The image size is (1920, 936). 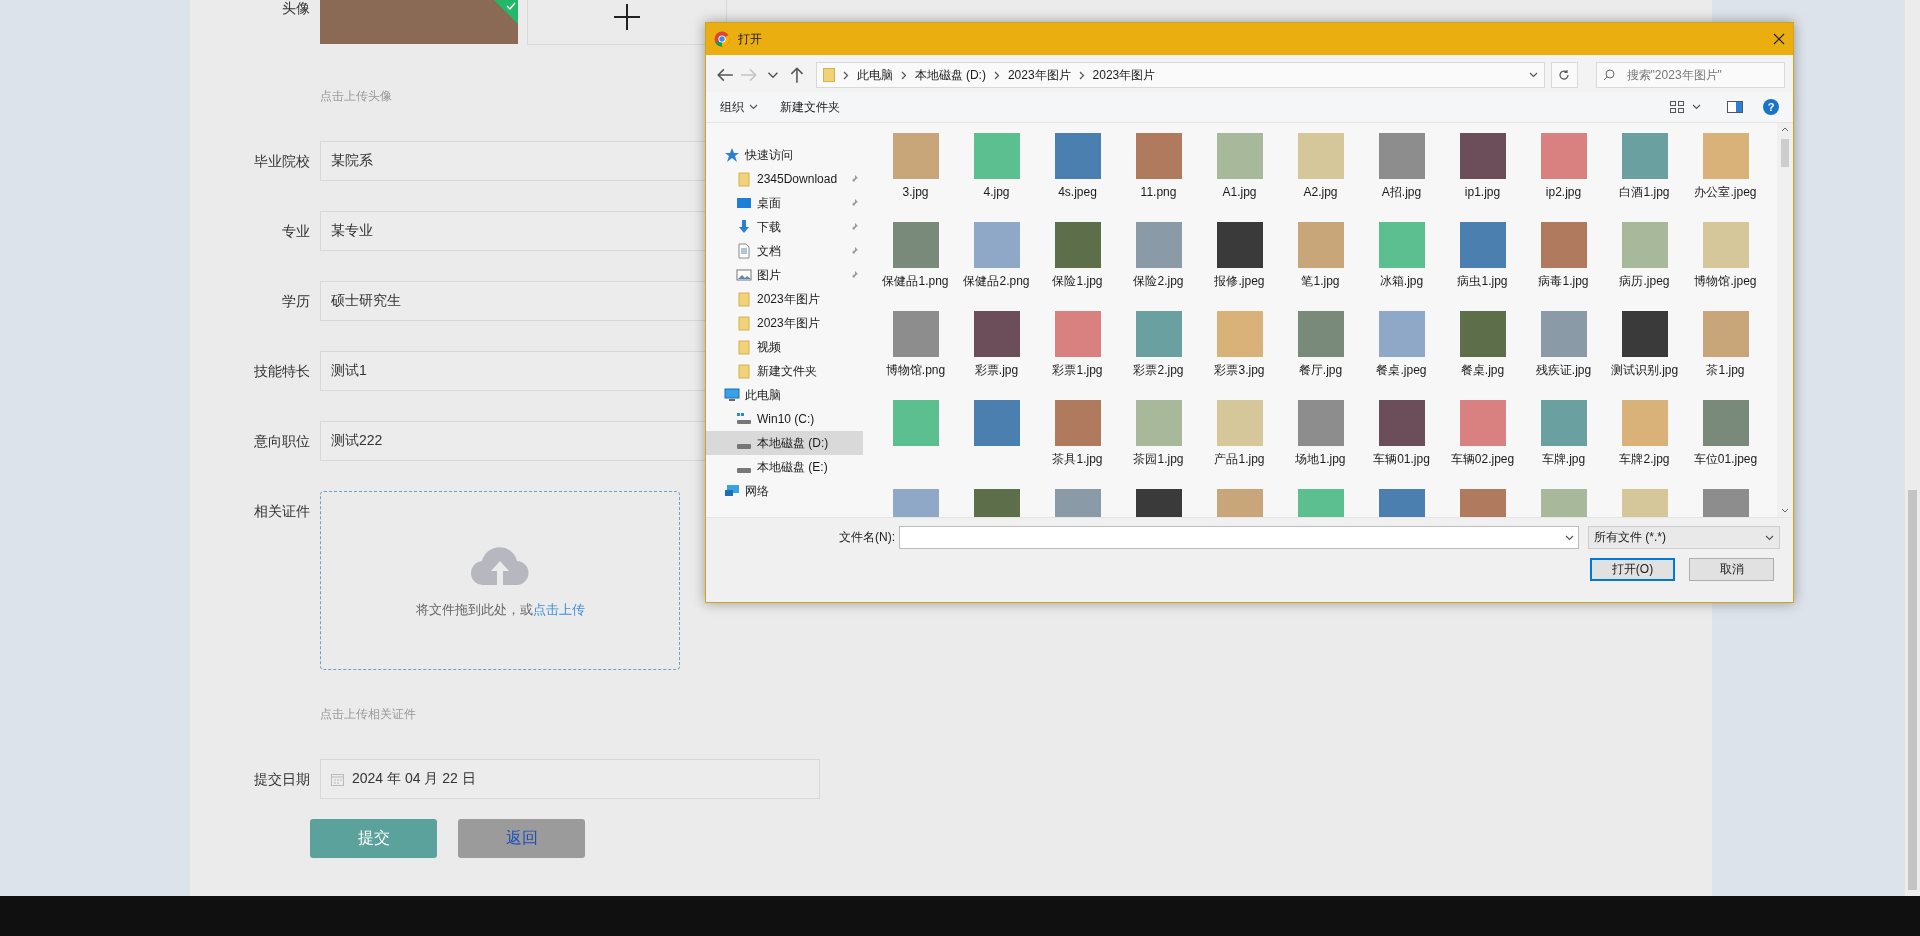 I want to click on file-name: 博物馆.jpeg, so click(x=1725, y=281).